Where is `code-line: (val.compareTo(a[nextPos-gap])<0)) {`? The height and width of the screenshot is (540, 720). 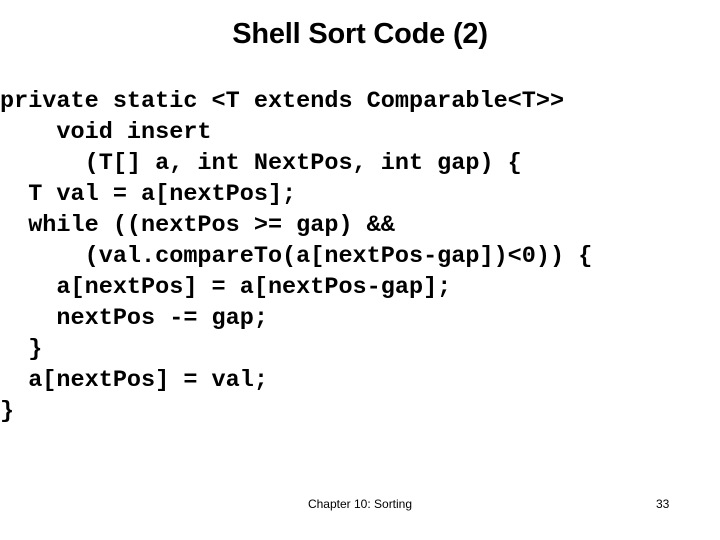 code-line: (val.compareTo(a[nextPos-gap])<0)) { is located at coordinates (296, 256).